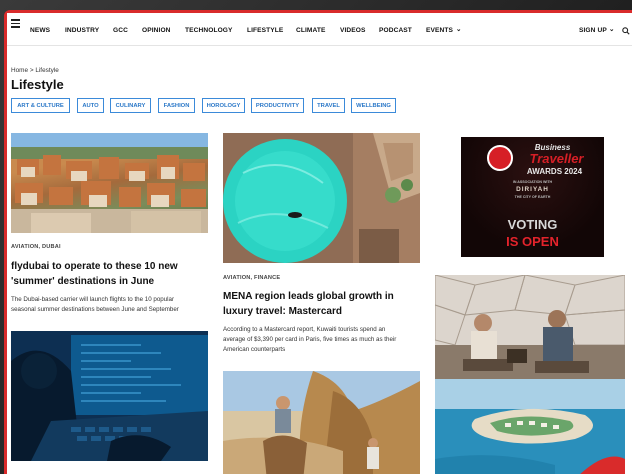 This screenshot has width=632, height=474. Describe the element at coordinates (40, 105) in the screenshot. I see `chip-art-culture: ART & CULTURE` at that location.